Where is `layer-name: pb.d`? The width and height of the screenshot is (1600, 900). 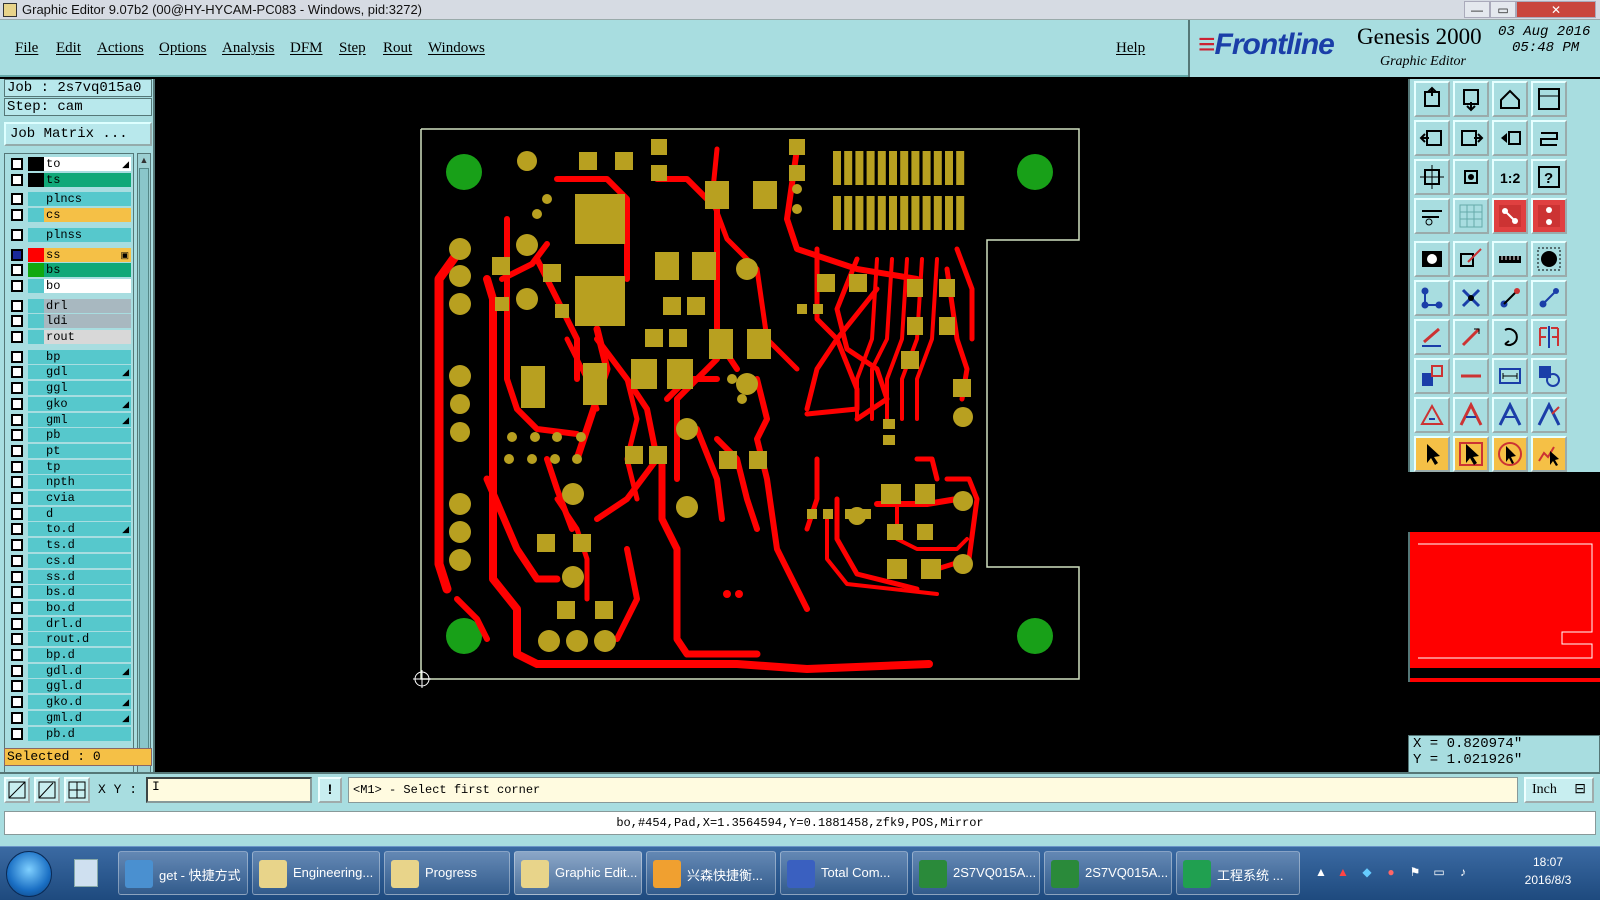 layer-name: pb.d is located at coordinates (87, 733).